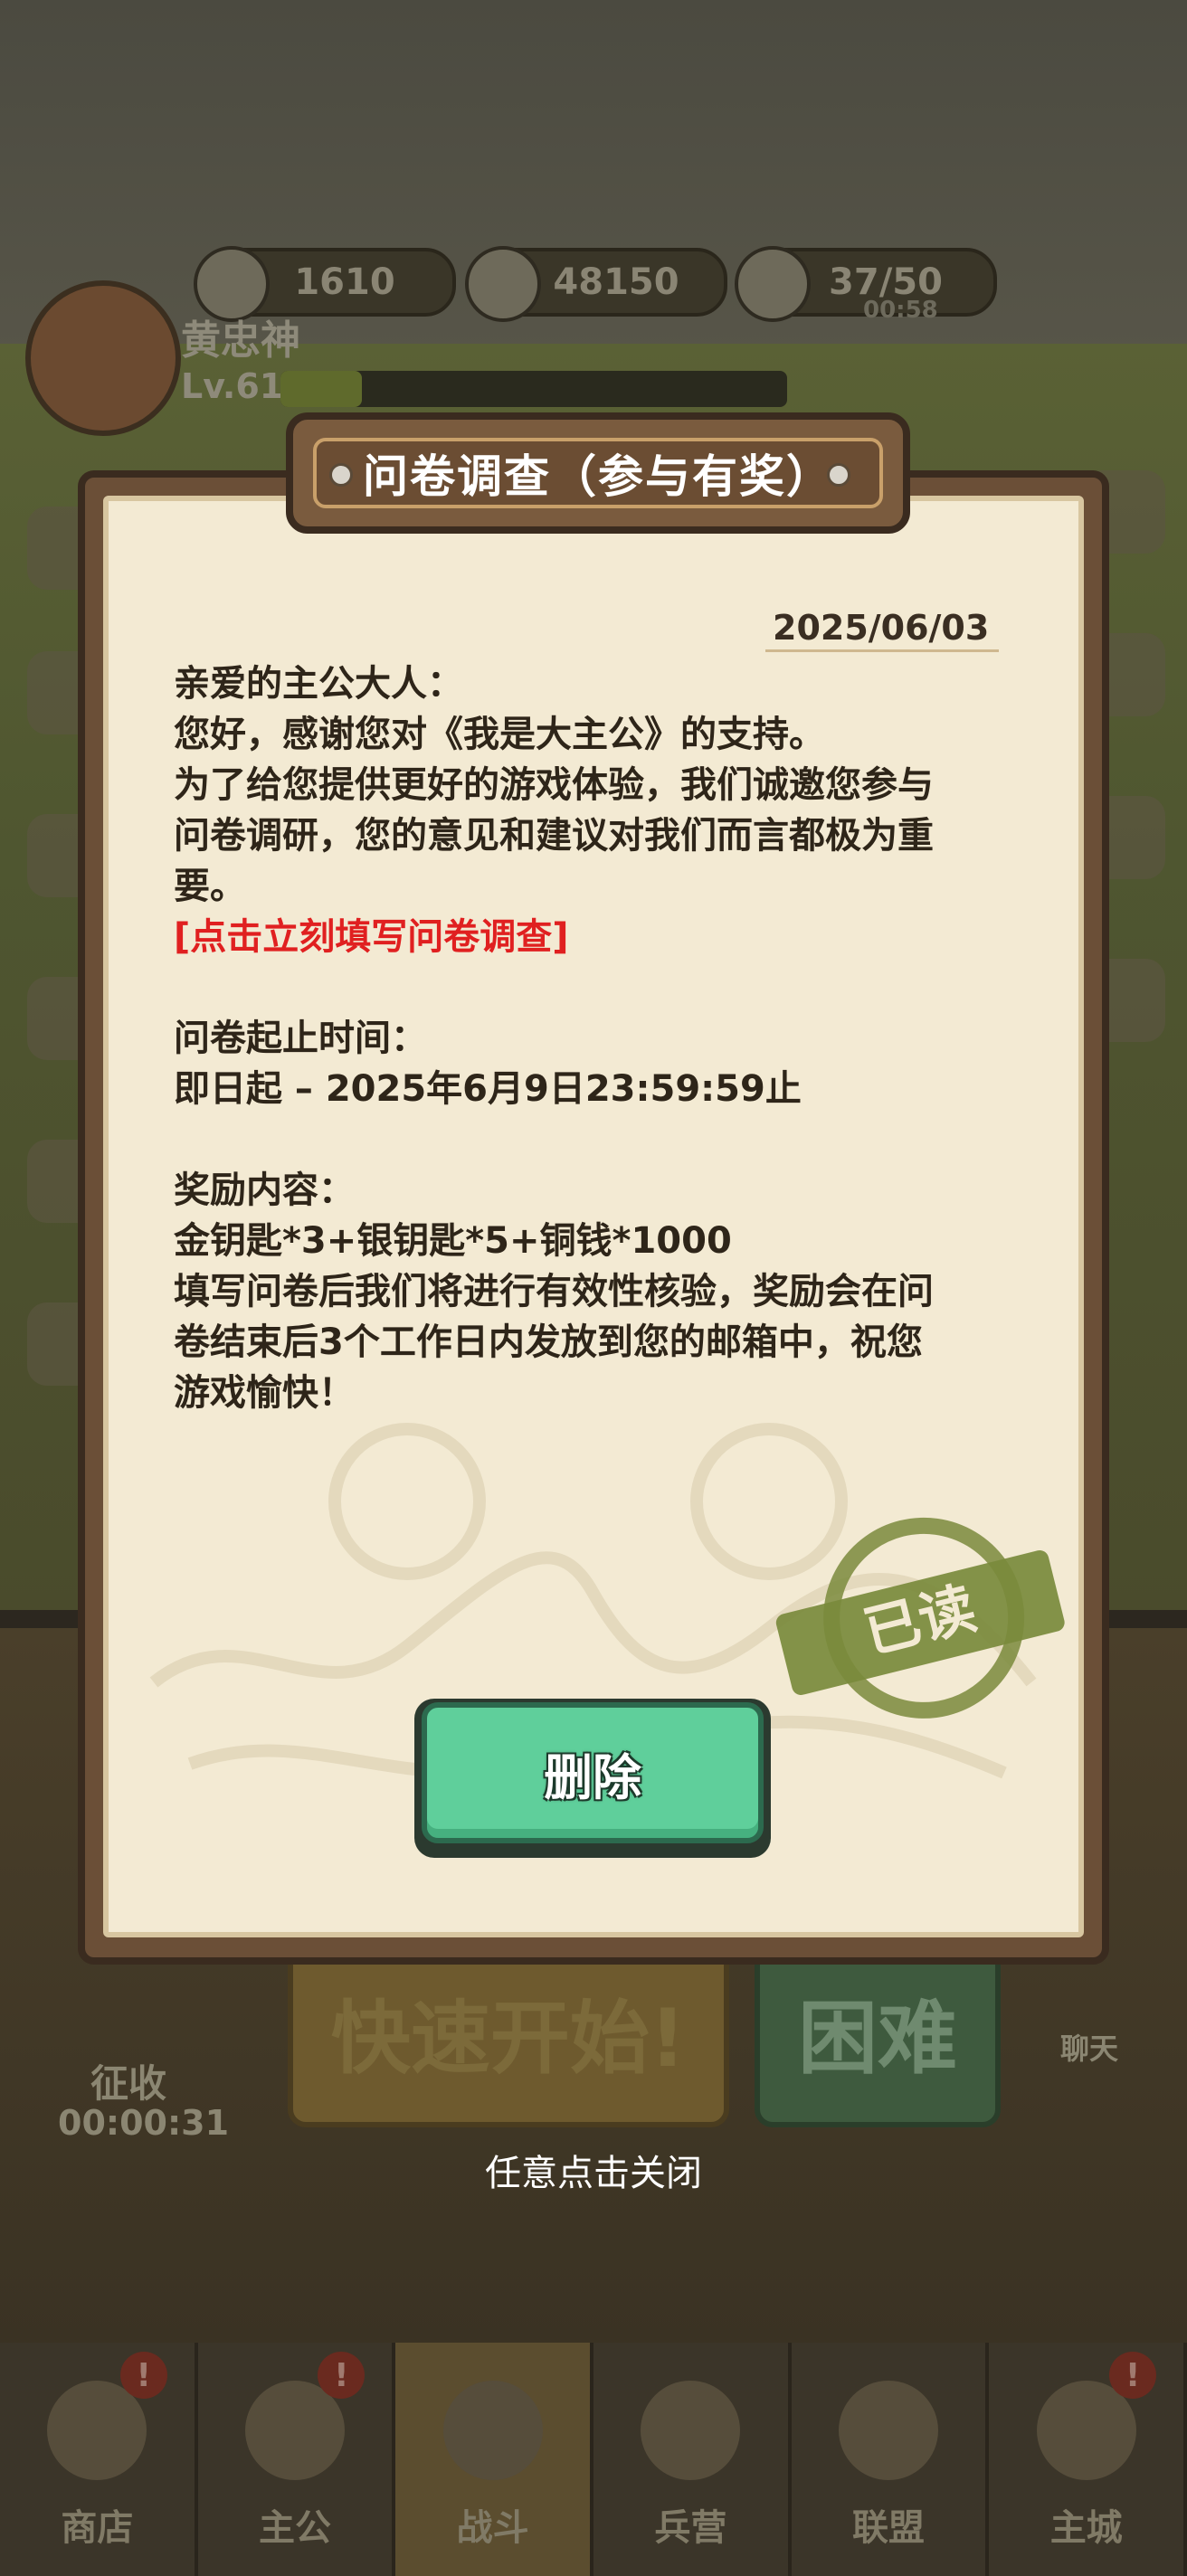 The height and width of the screenshot is (2576, 1187). I want to click on body-line: 问卷调研，您的意见和建议对我们而言都极为重, so click(554, 836).